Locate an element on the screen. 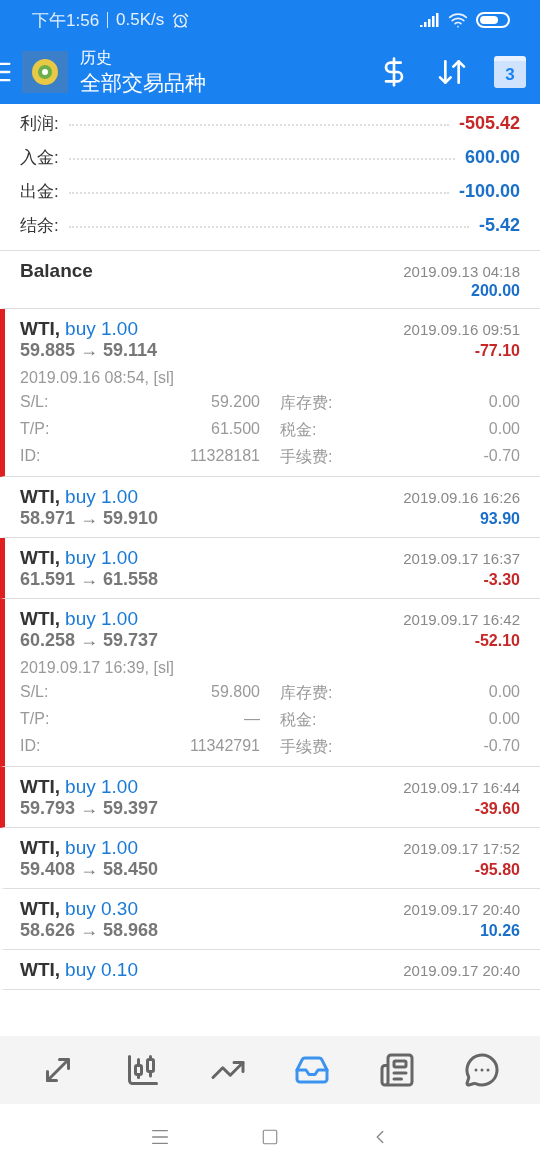 This screenshot has height=1170, width=540. detail-value: 59.800 is located at coordinates (235, 692).